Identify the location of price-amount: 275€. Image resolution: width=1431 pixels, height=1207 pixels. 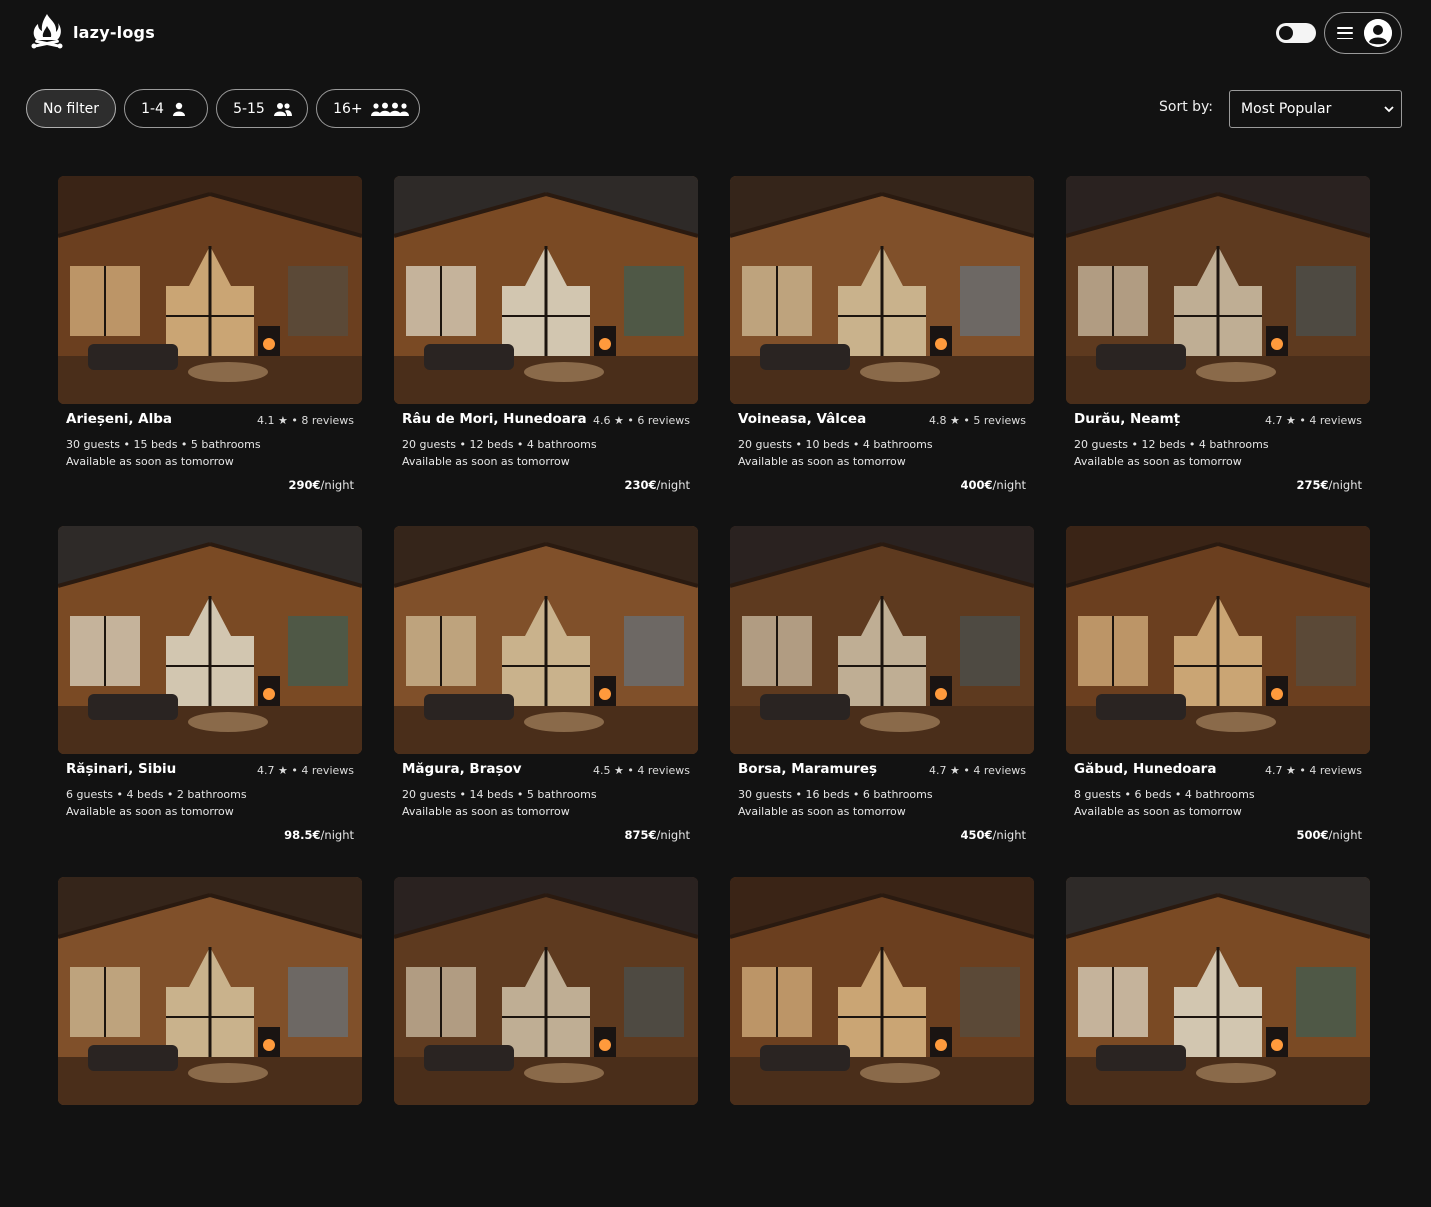
(1312, 485).